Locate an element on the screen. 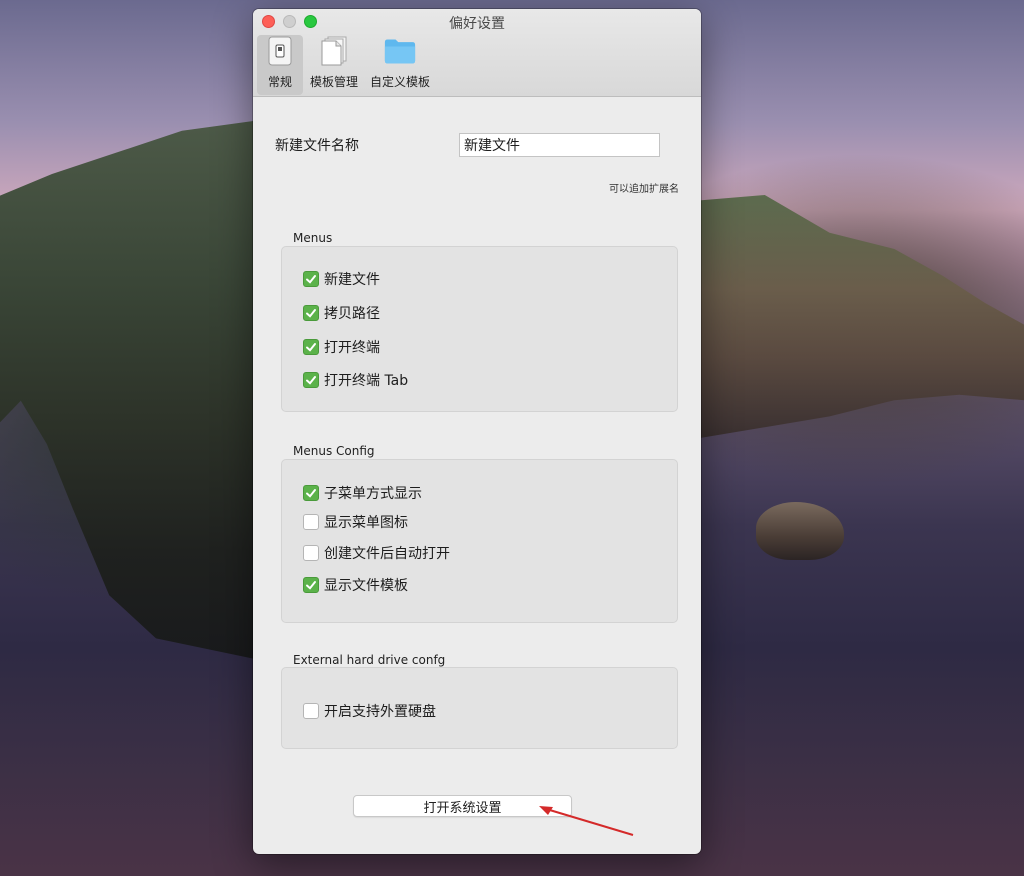  menu-option-copy-path: 拷贝路径 is located at coordinates (341, 313).